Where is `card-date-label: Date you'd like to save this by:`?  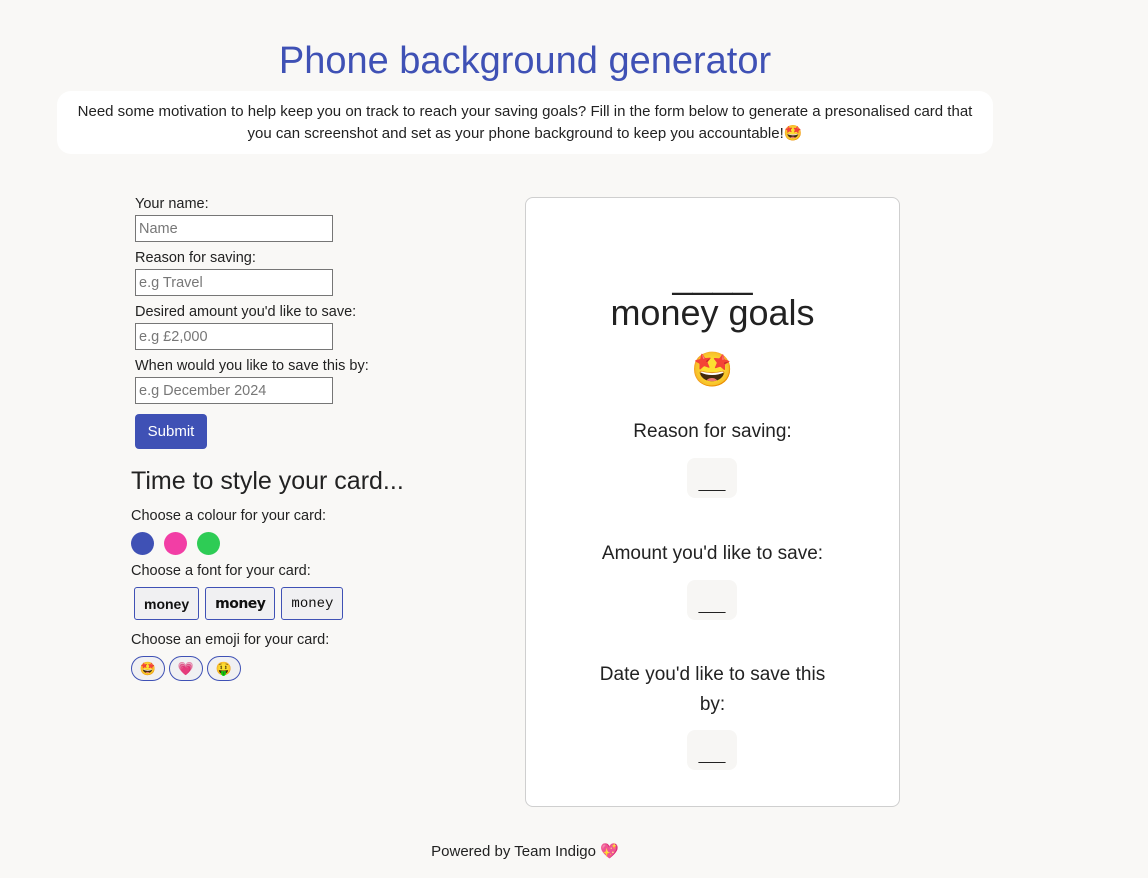 card-date-label: Date you'd like to save this by: is located at coordinates (712, 689).